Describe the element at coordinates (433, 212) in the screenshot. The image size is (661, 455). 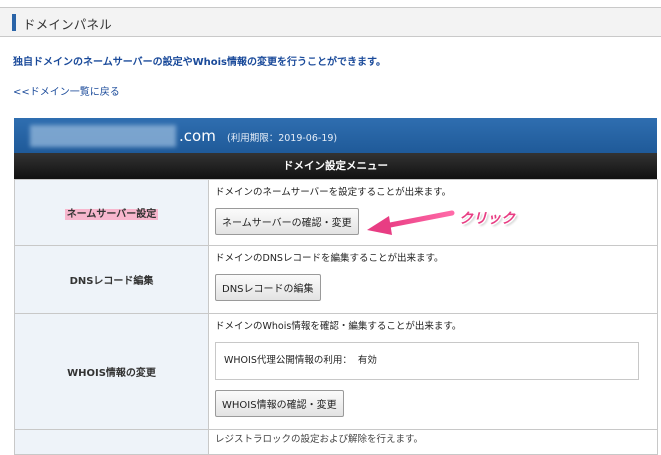
I see `nameserver-content-cell: ドメインのネームサーバーを設定することが出来ます。 ネームサーバーの確認・変更` at that location.